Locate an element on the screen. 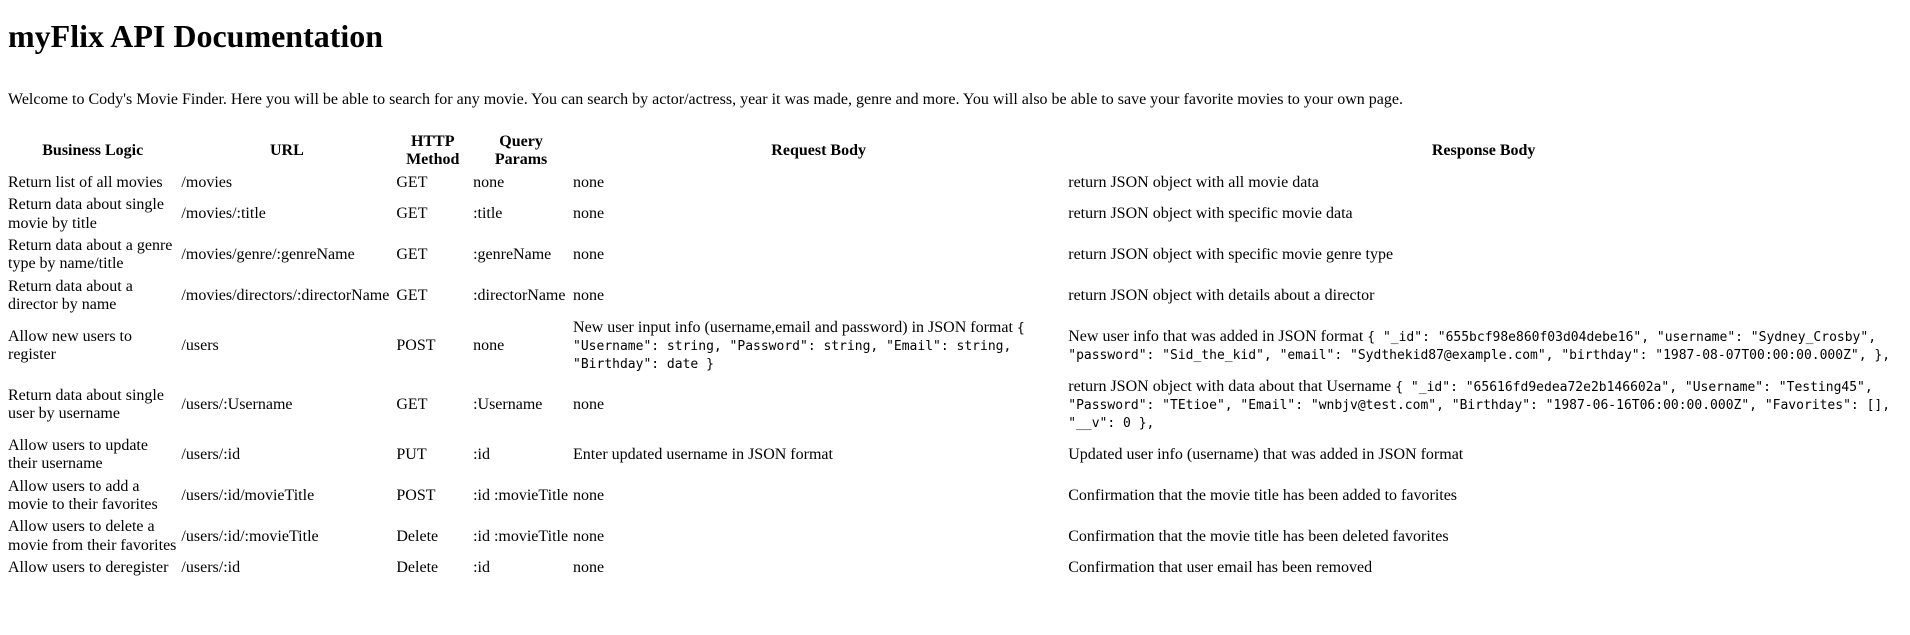  column-header-response-body: Response Body is located at coordinates (1483, 151).